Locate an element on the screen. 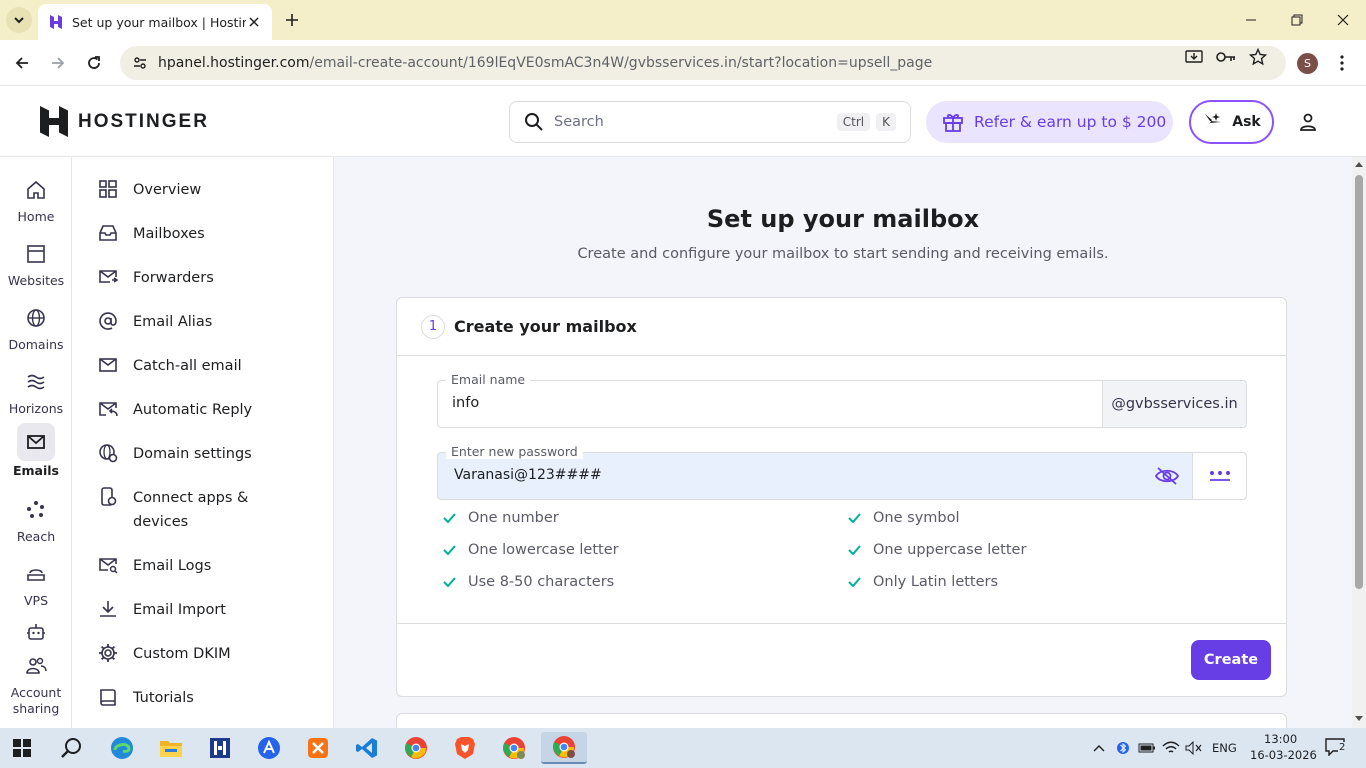  minimize-icon is located at coordinates (1251, 20).